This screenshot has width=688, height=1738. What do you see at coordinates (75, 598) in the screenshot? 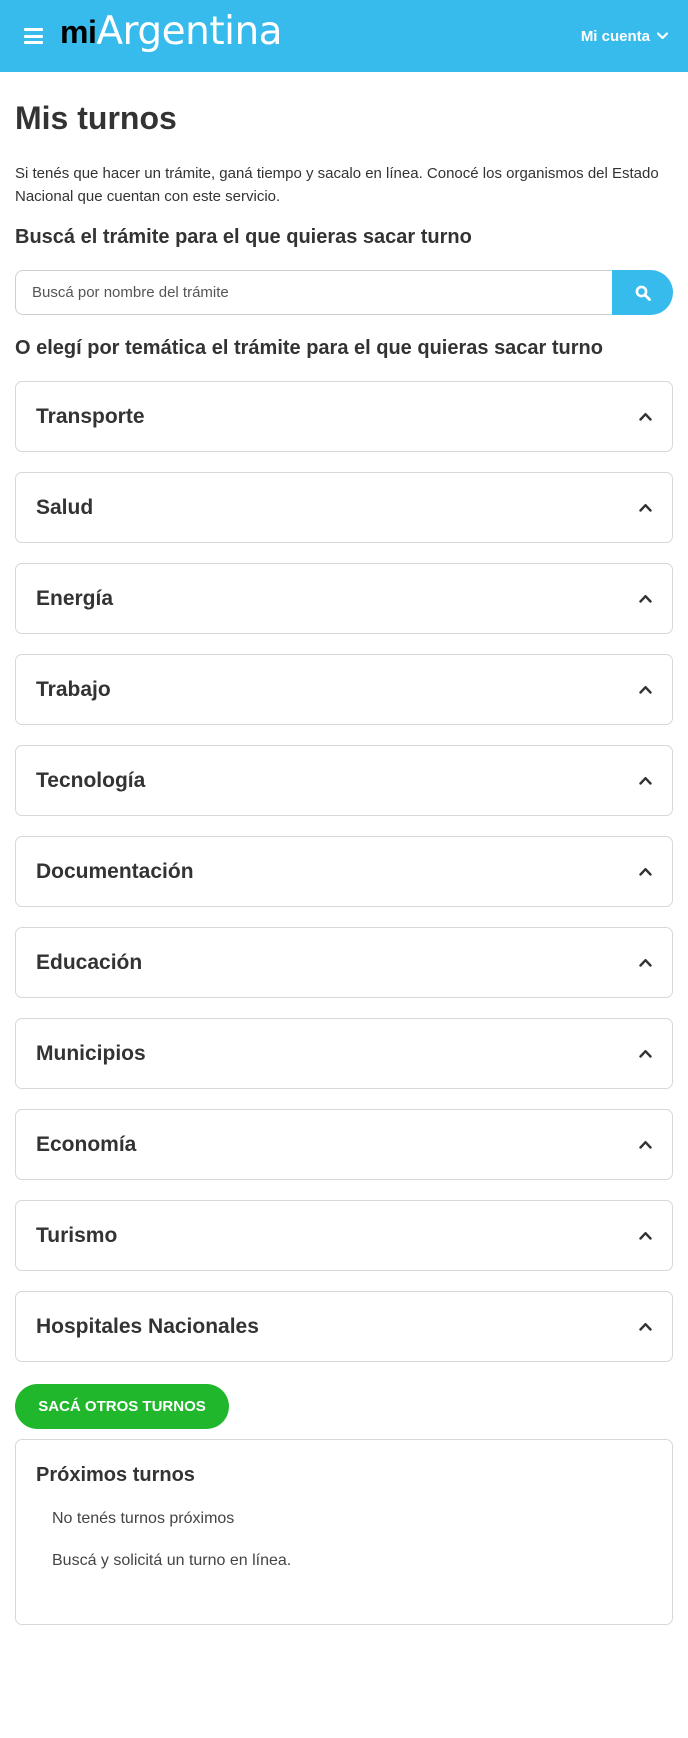
I see `theme-label: Energía` at bounding box center [75, 598].